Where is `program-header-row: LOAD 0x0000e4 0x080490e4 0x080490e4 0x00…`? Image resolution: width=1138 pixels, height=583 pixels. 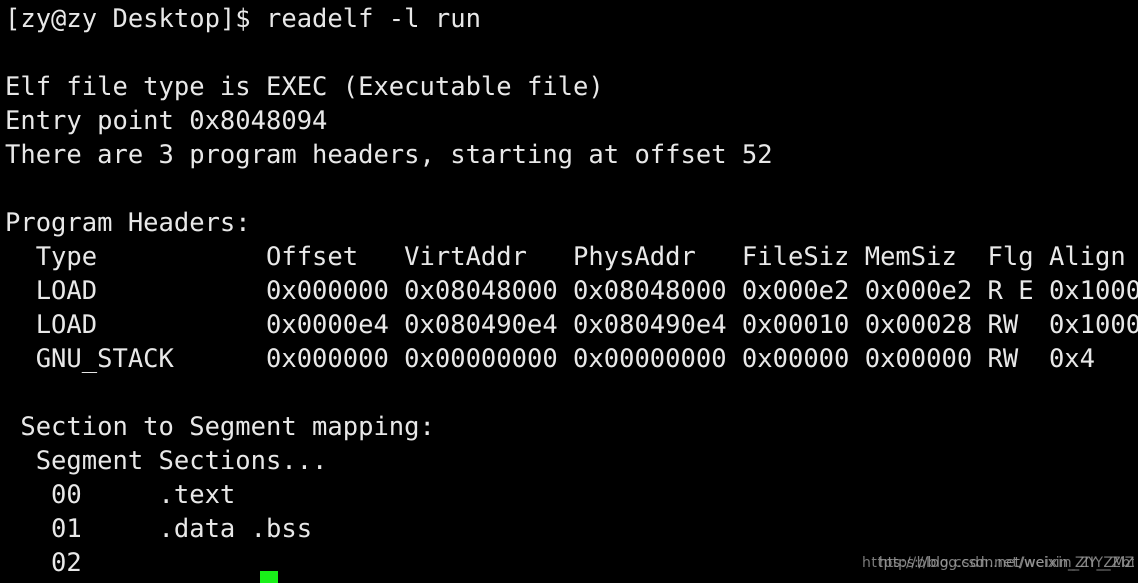
program-header-row: LOAD 0x0000e4 0x080490e4 0x080490e4 0x00… is located at coordinates (571, 325).